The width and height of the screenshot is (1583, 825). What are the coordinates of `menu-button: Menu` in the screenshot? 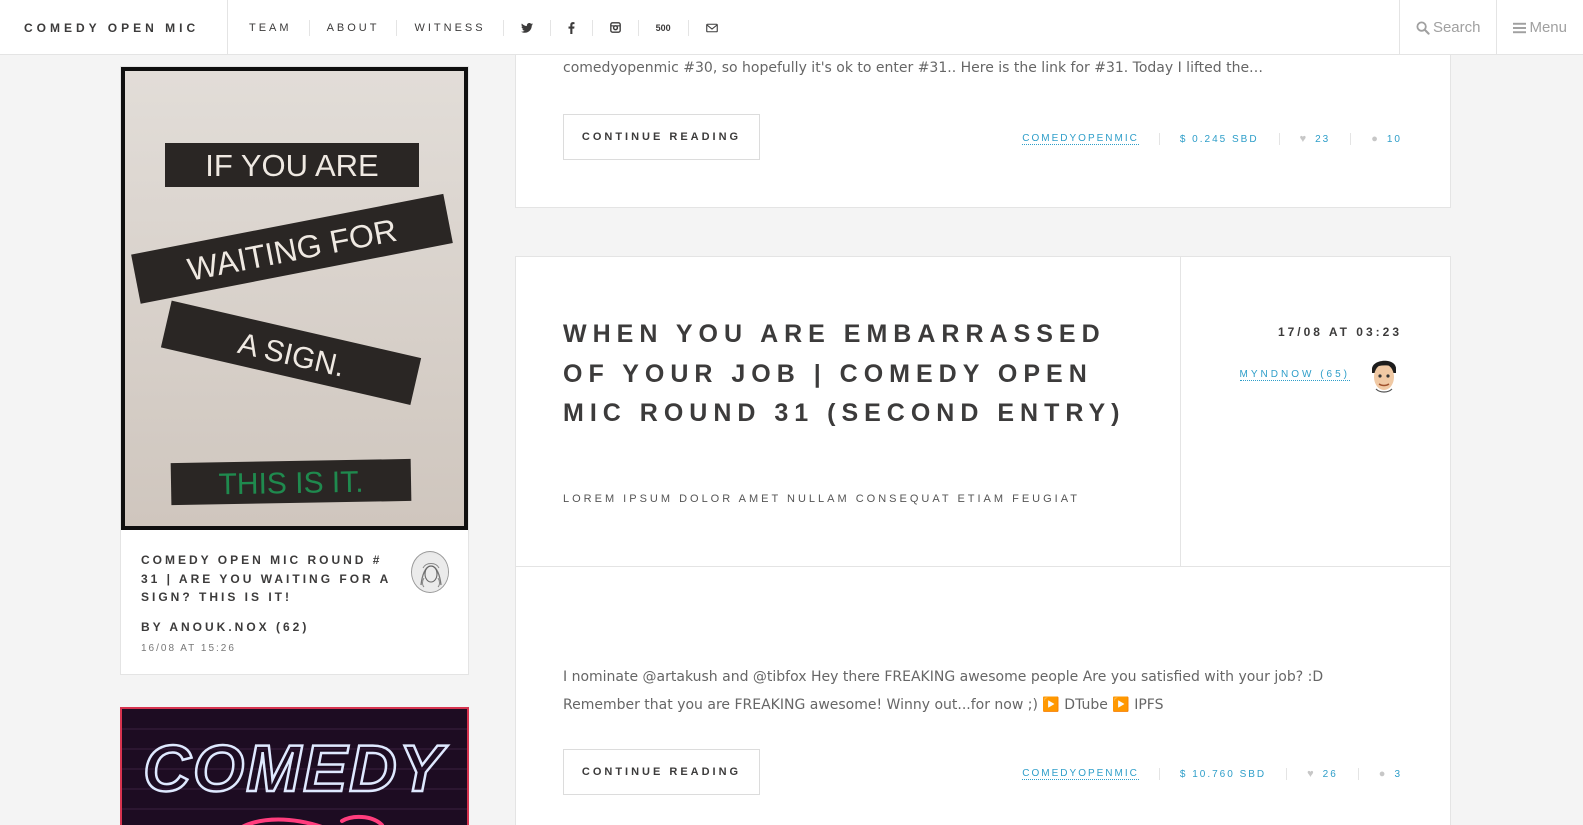 It's located at (1539, 27).